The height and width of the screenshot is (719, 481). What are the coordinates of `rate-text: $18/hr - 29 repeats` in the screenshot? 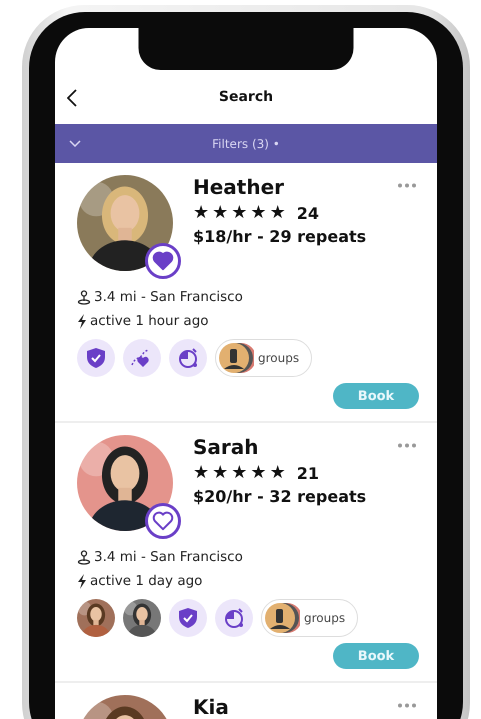 It's located at (279, 236).